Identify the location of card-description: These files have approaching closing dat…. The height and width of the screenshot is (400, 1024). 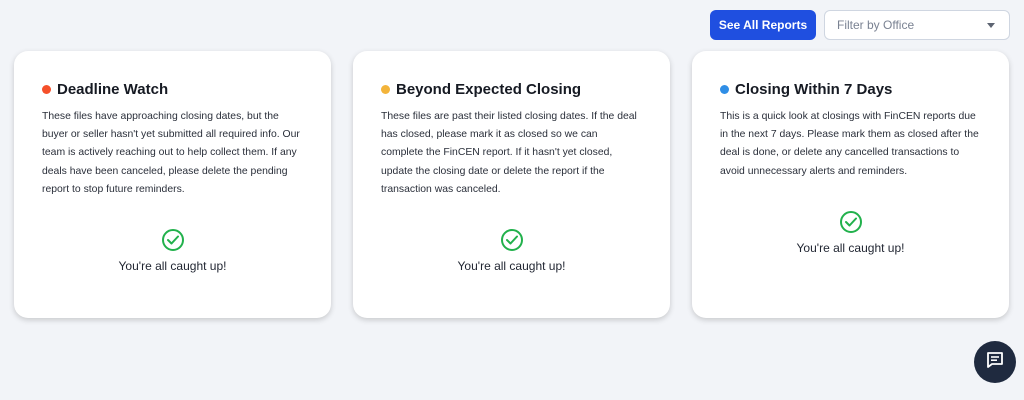
(171, 153).